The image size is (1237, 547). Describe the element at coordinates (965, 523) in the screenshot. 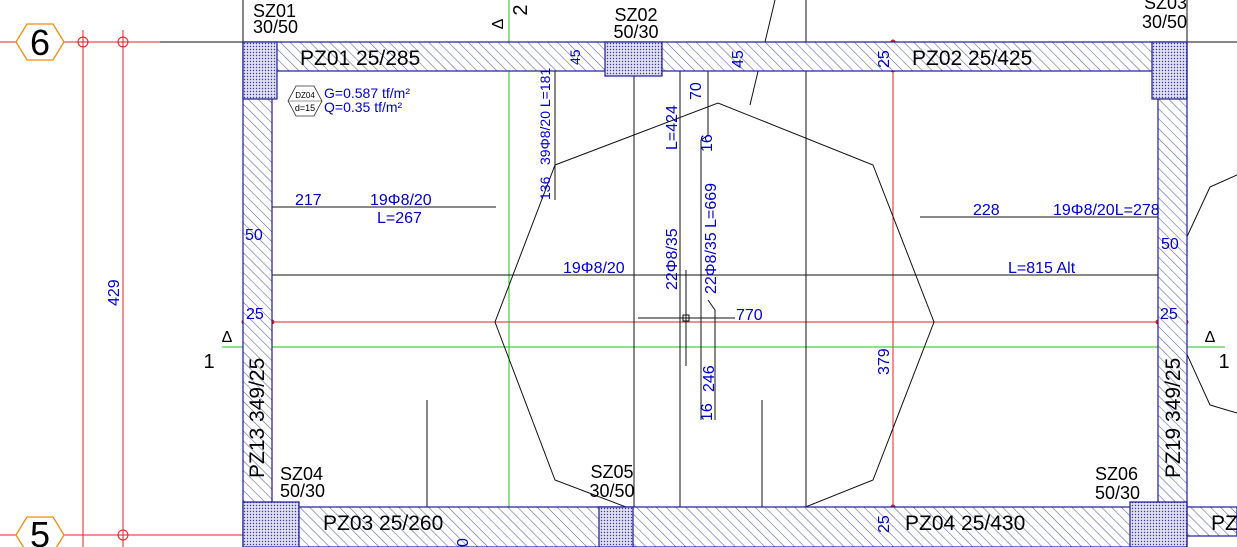

I see `pz04-label: PZ04 25/430` at that location.